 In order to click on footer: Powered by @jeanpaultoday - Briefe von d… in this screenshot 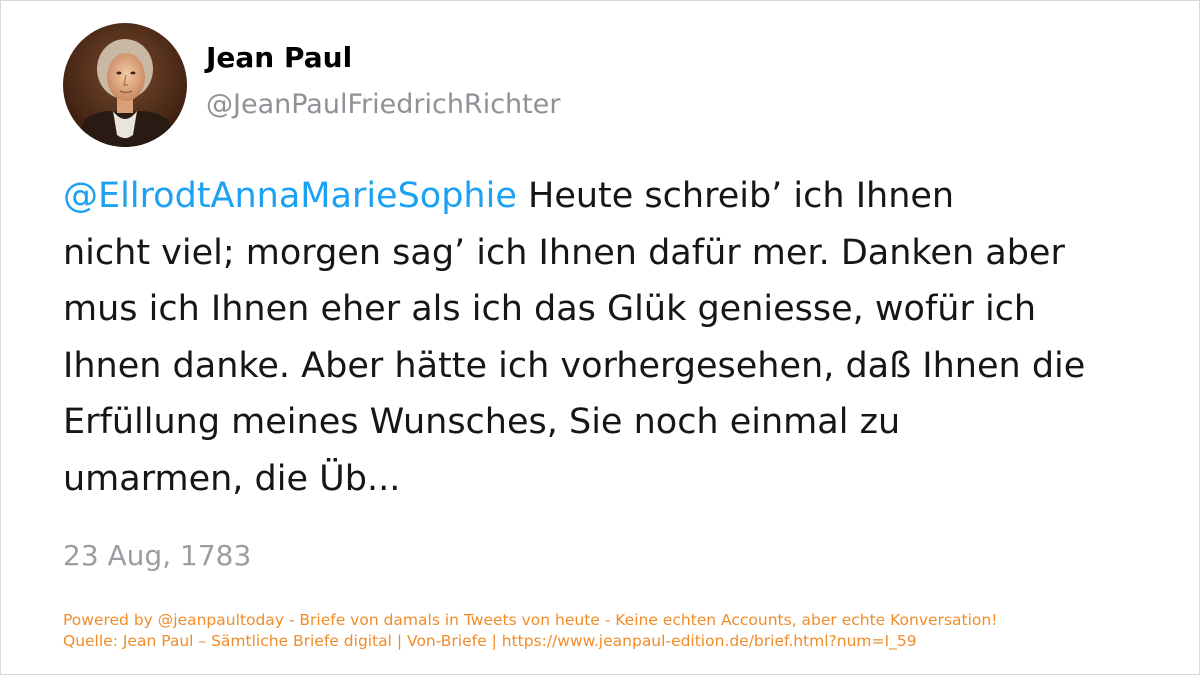, I will do `click(530, 631)`.